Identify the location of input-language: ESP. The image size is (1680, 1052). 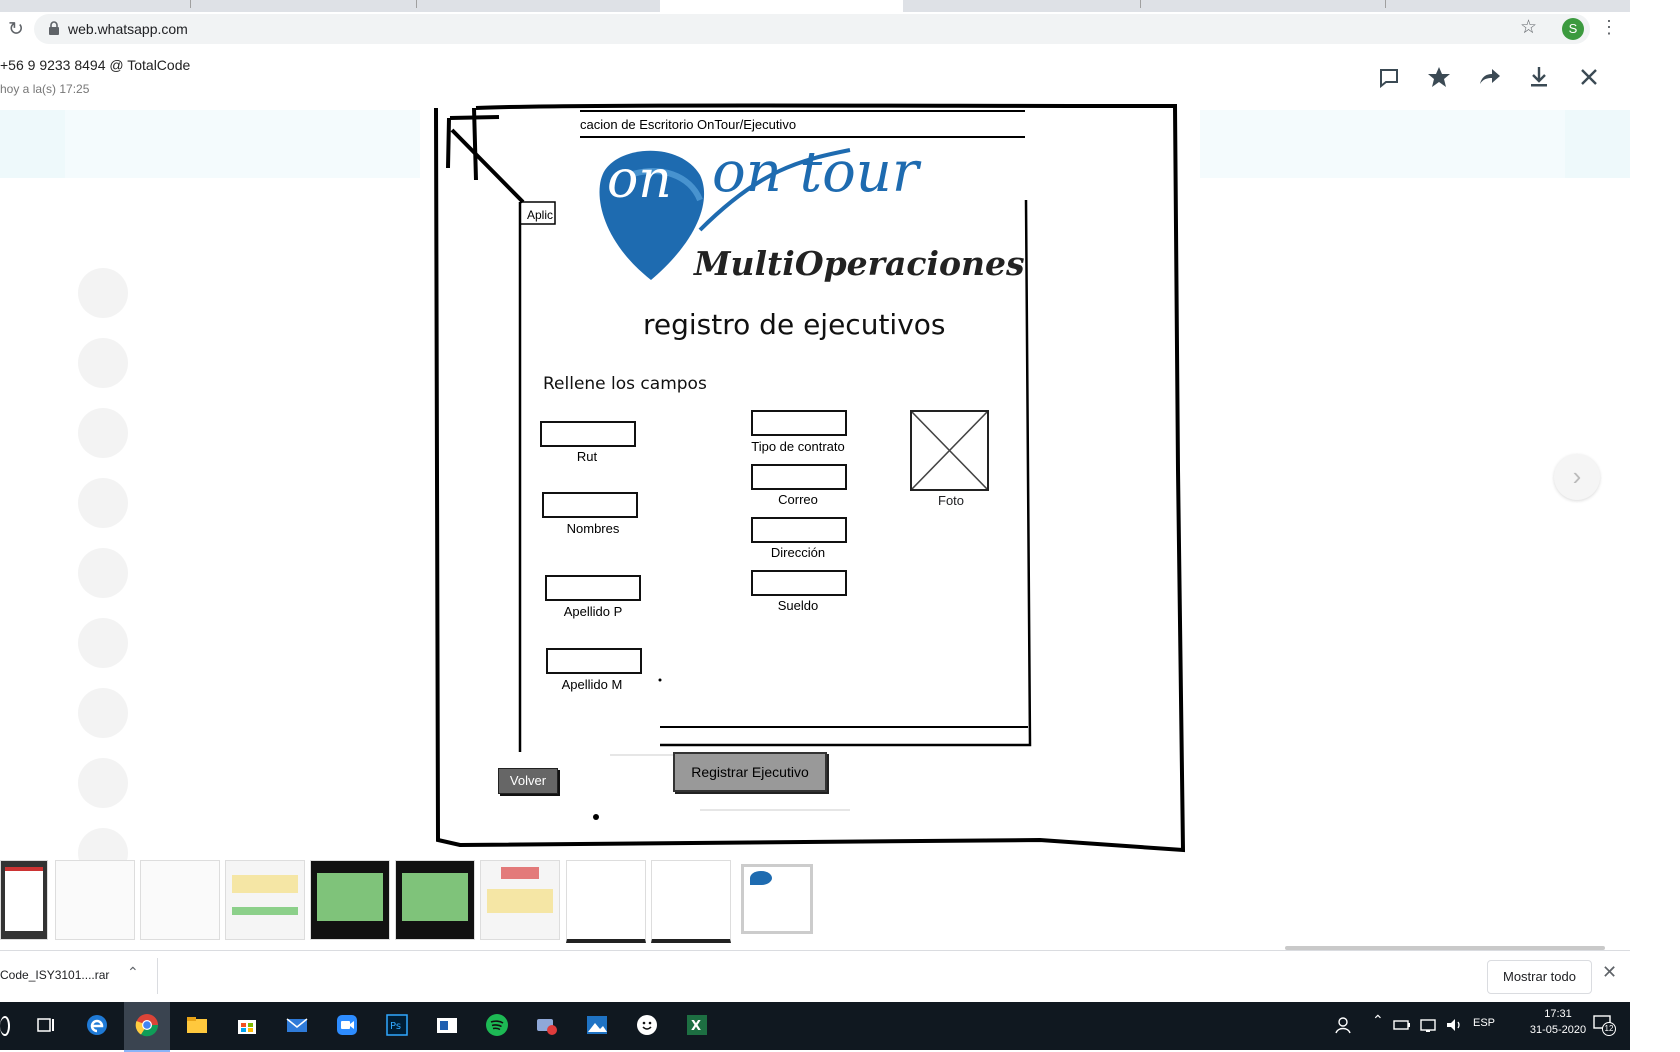
(1484, 1023).